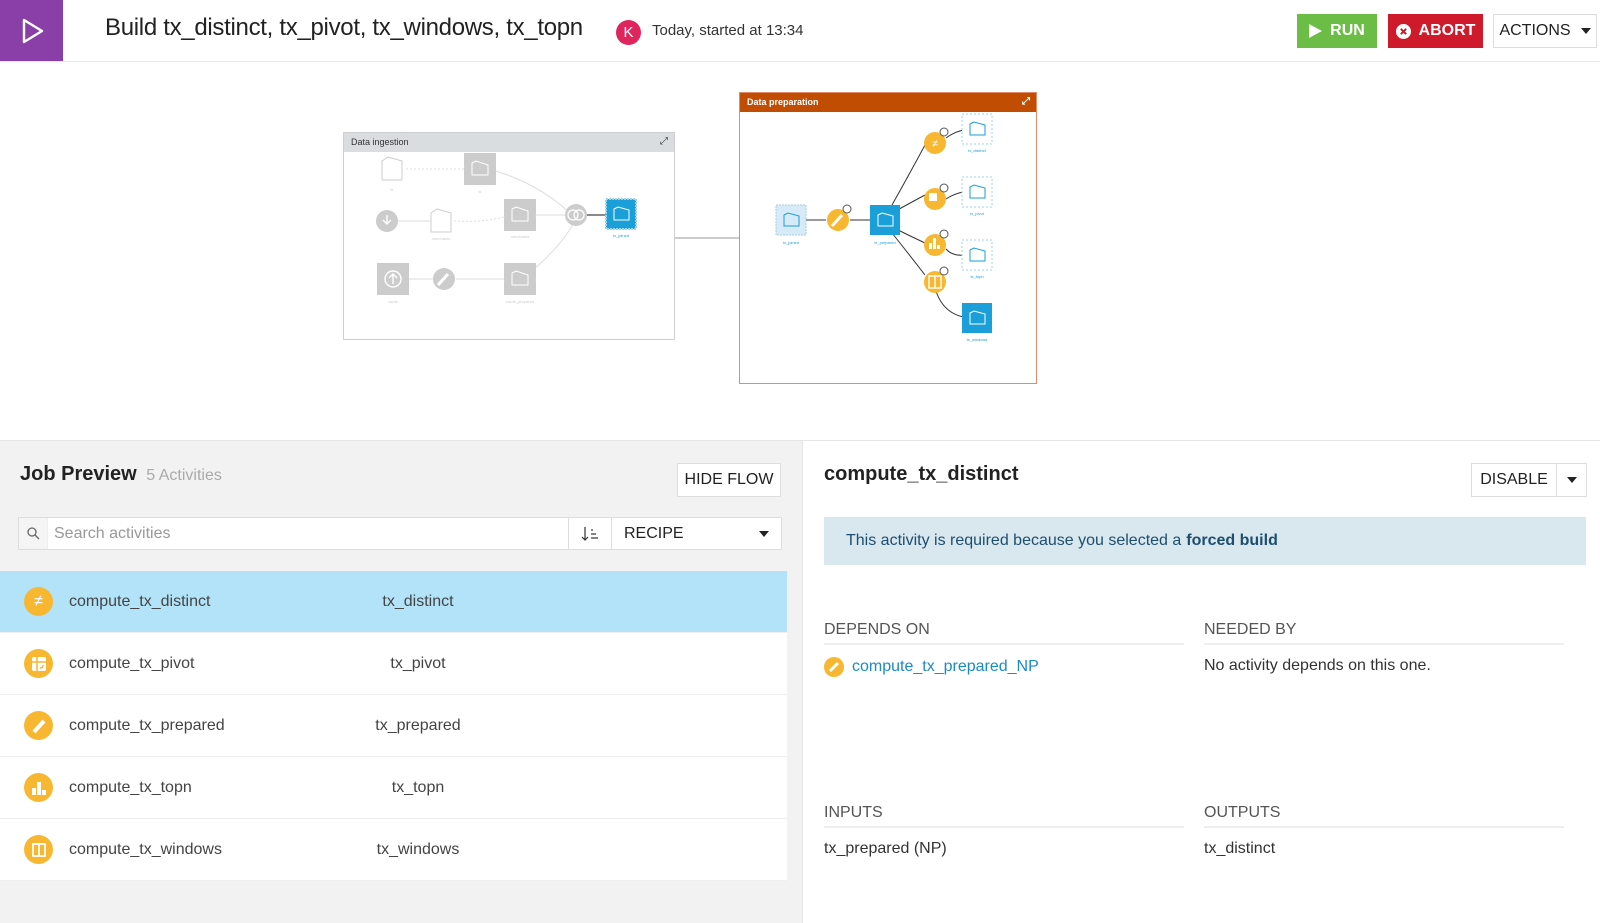 The height and width of the screenshot is (923, 1600). What do you see at coordinates (33, 533) in the screenshot?
I see `search-icon` at bounding box center [33, 533].